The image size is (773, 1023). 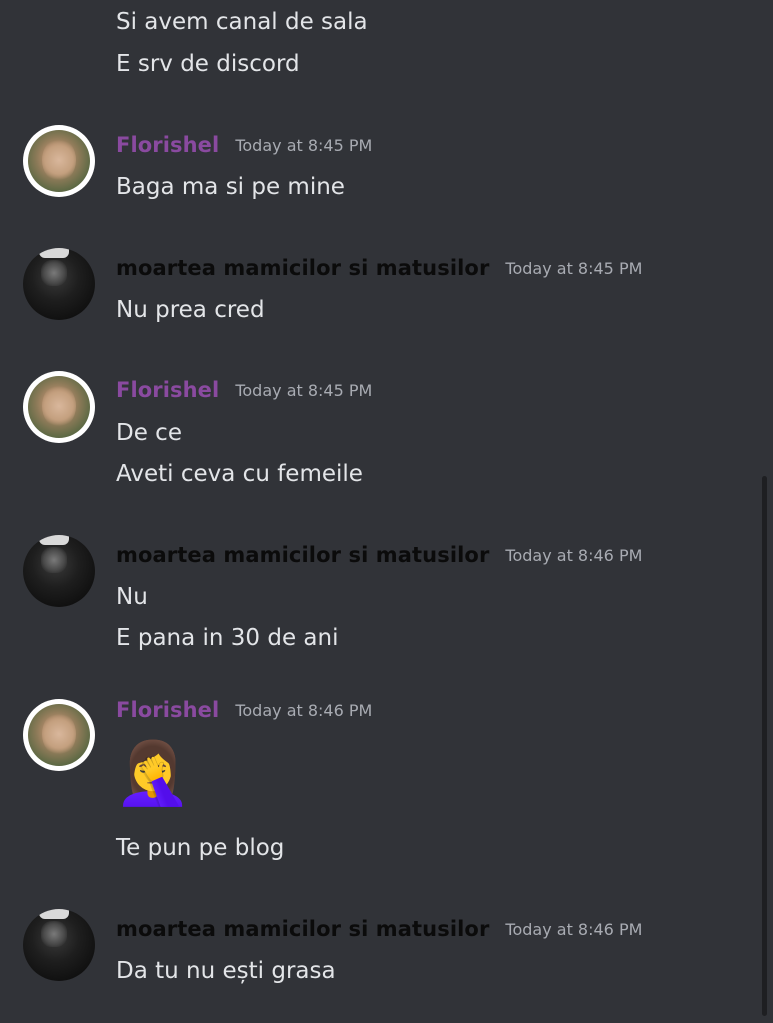 What do you see at coordinates (227, 638) in the screenshot?
I see `message-text: E pana in 30 de ani` at bounding box center [227, 638].